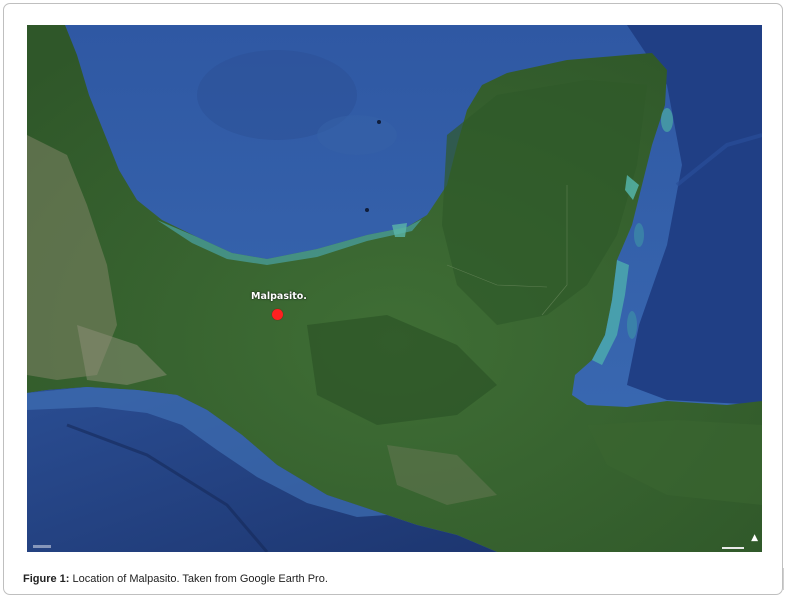 This screenshot has width=788, height=600. Describe the element at coordinates (279, 296) in the screenshot. I see `malpasito-label: Malpasito.` at that location.